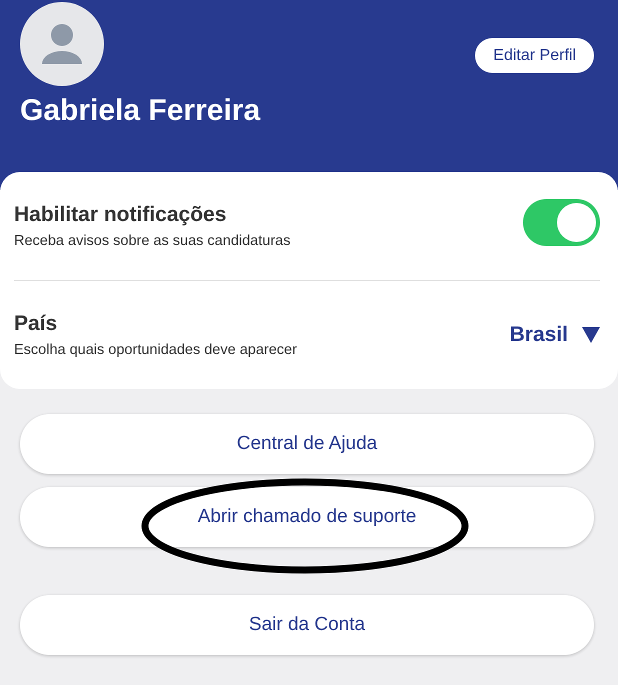 This screenshot has height=685, width=618. I want to click on caret-icon, so click(591, 335).